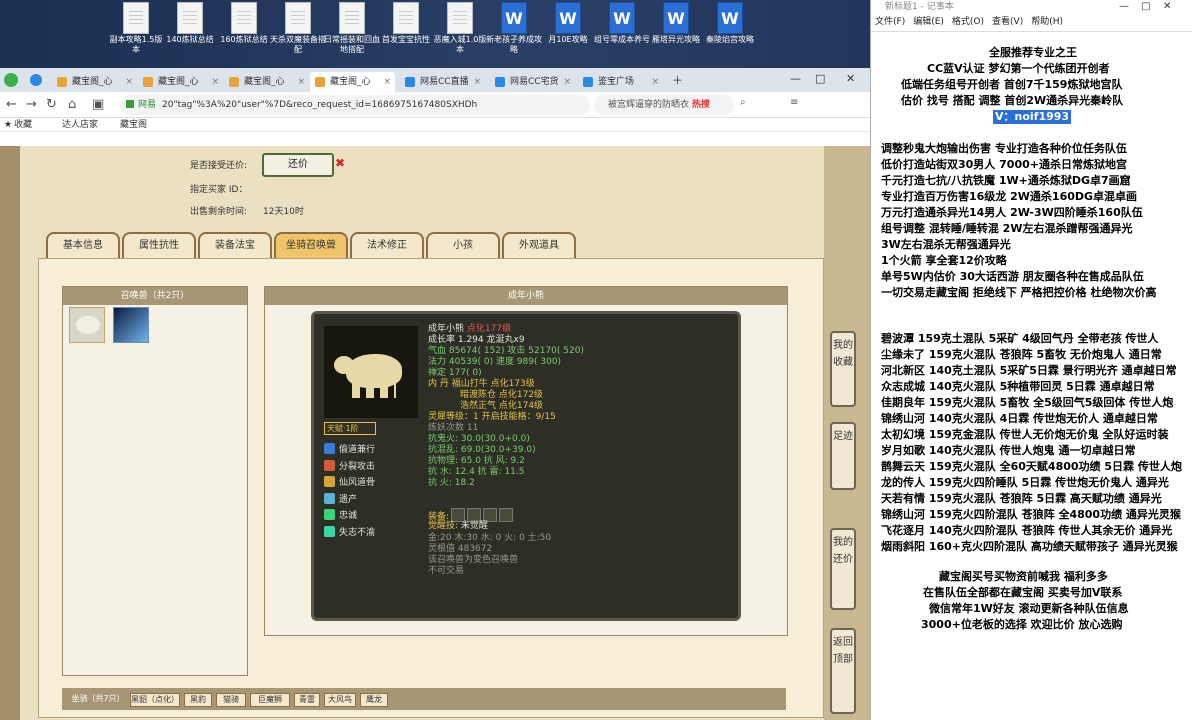 Image resolution: width=1192 pixels, height=720 pixels. Describe the element at coordinates (244, 23) in the screenshot. I see `desktop-file-icon: 160炼狱总结` at that location.